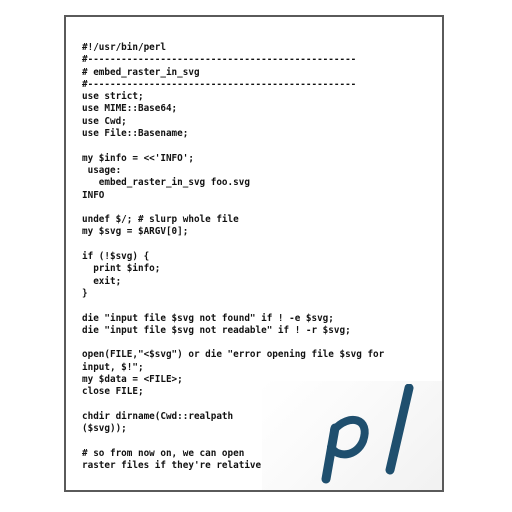 This screenshot has height=512, width=512. What do you see at coordinates (121, 269) in the screenshot?
I see `code-line: print $info;` at bounding box center [121, 269].